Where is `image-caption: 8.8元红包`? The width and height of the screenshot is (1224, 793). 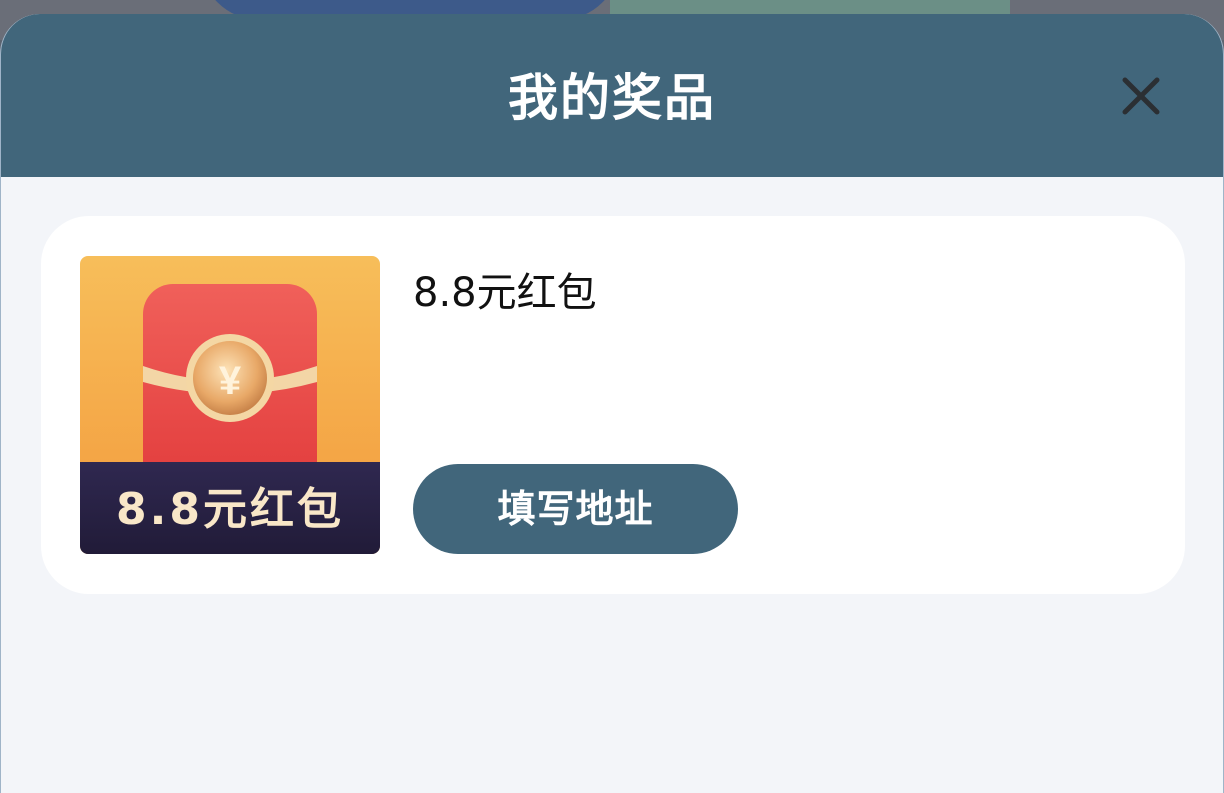
image-caption: 8.8元红包 is located at coordinates (230, 509).